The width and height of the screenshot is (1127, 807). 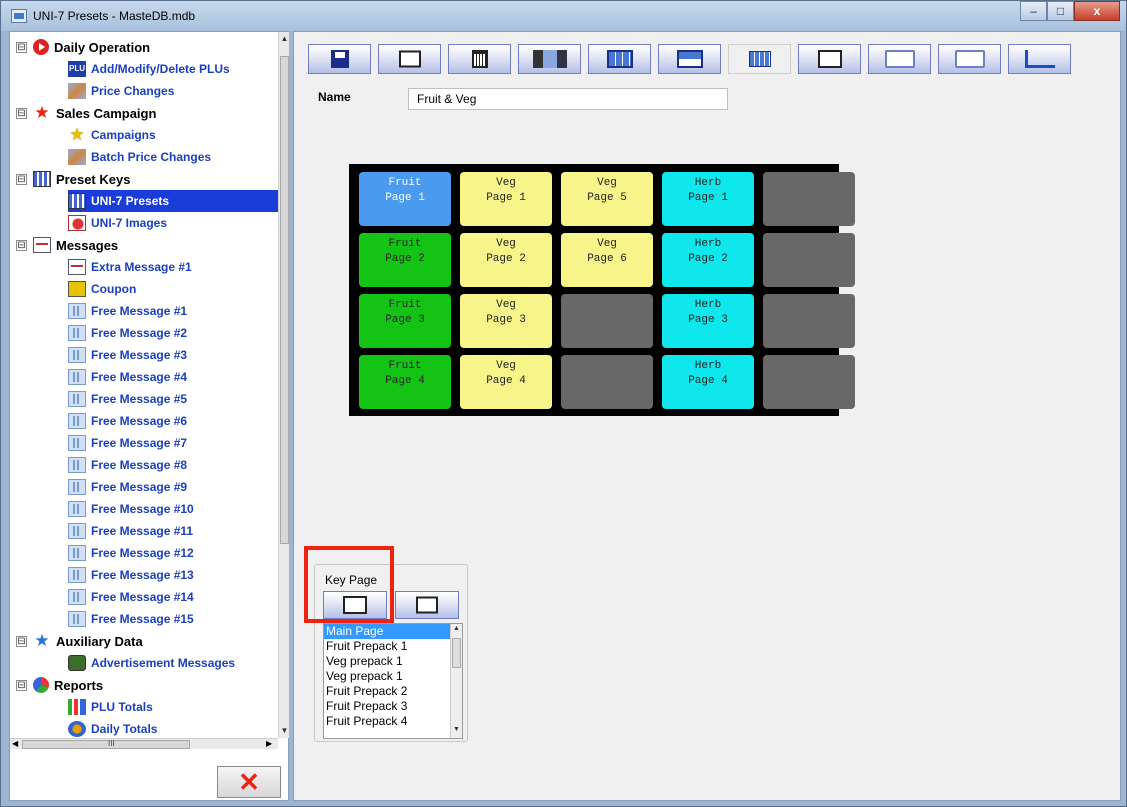 I want to click on tree-item: UNI-7 Images, so click(x=117, y=223).